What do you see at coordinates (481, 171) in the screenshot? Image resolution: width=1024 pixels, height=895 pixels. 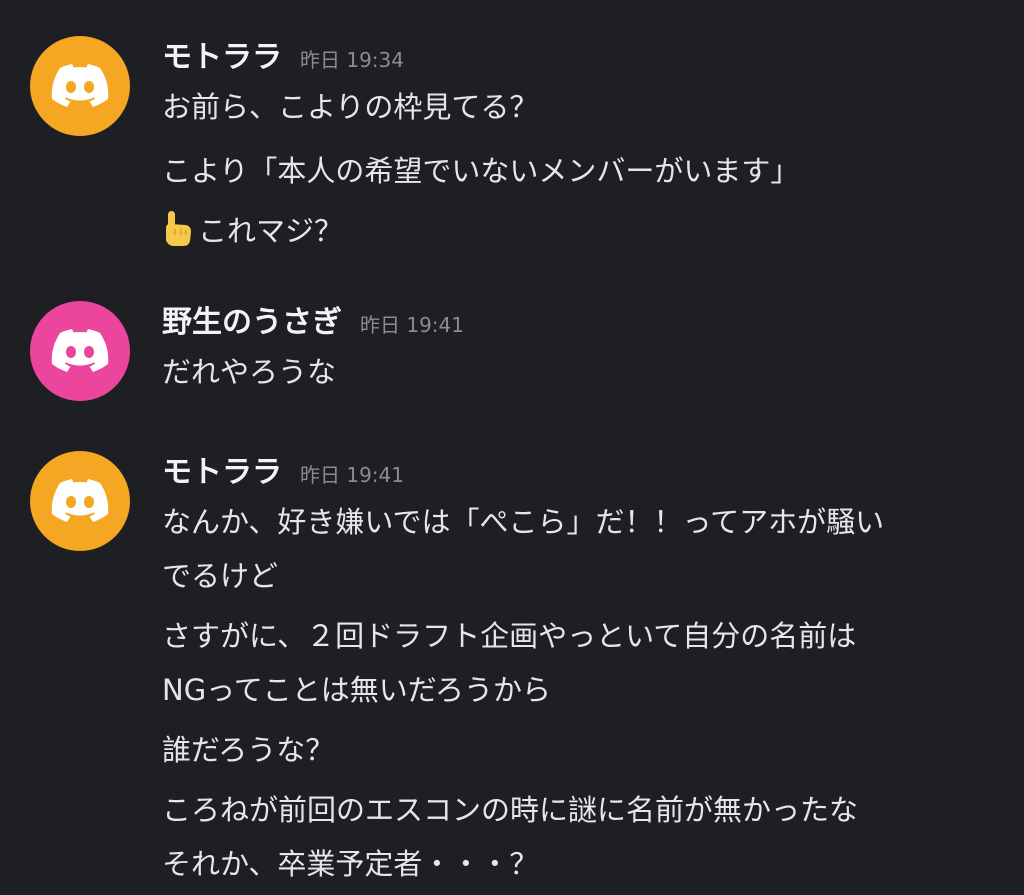 I see `message-text: こより「本人の希望でいないメンバーがいます」` at bounding box center [481, 171].